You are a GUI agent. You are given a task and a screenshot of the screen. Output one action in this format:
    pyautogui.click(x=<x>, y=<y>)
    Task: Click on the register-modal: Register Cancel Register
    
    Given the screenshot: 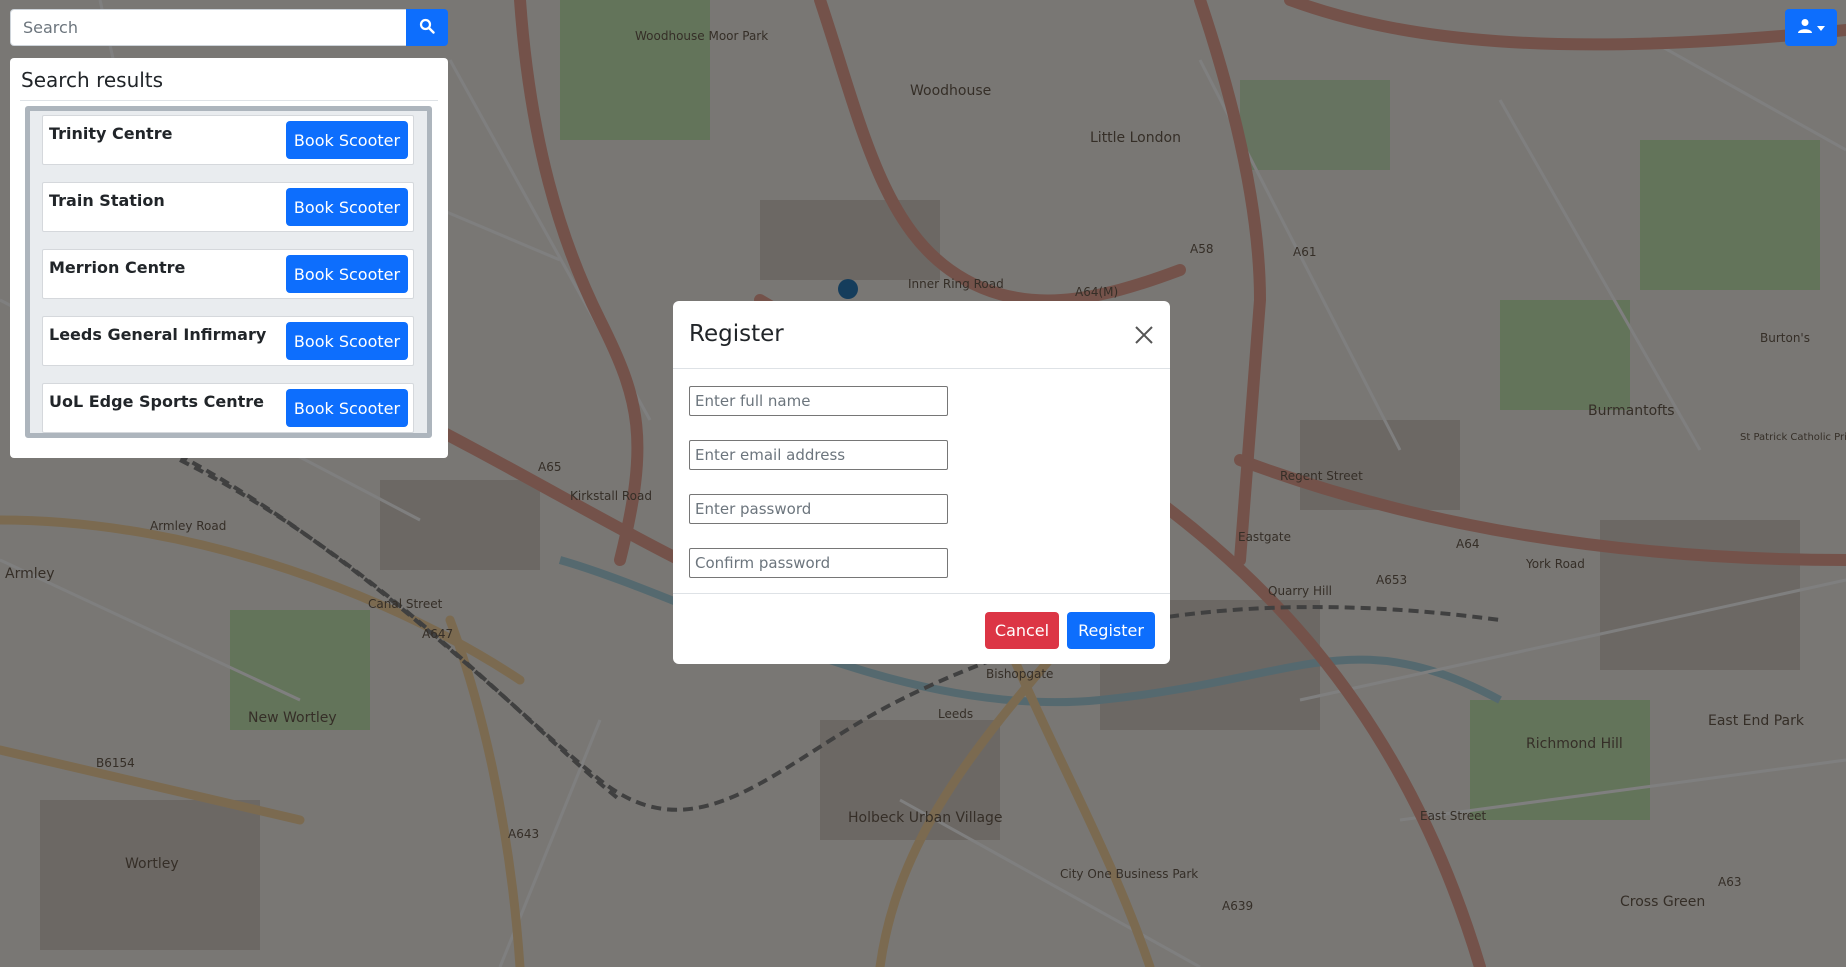 What is the action you would take?
    pyautogui.click(x=921, y=482)
    